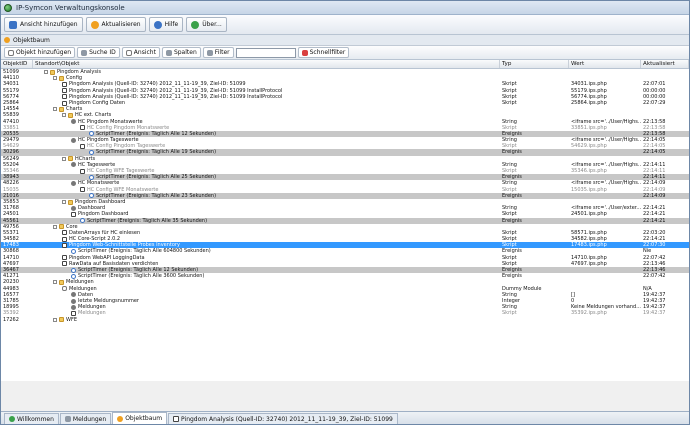  I want to click on object-value-cell, so click(605, 320).